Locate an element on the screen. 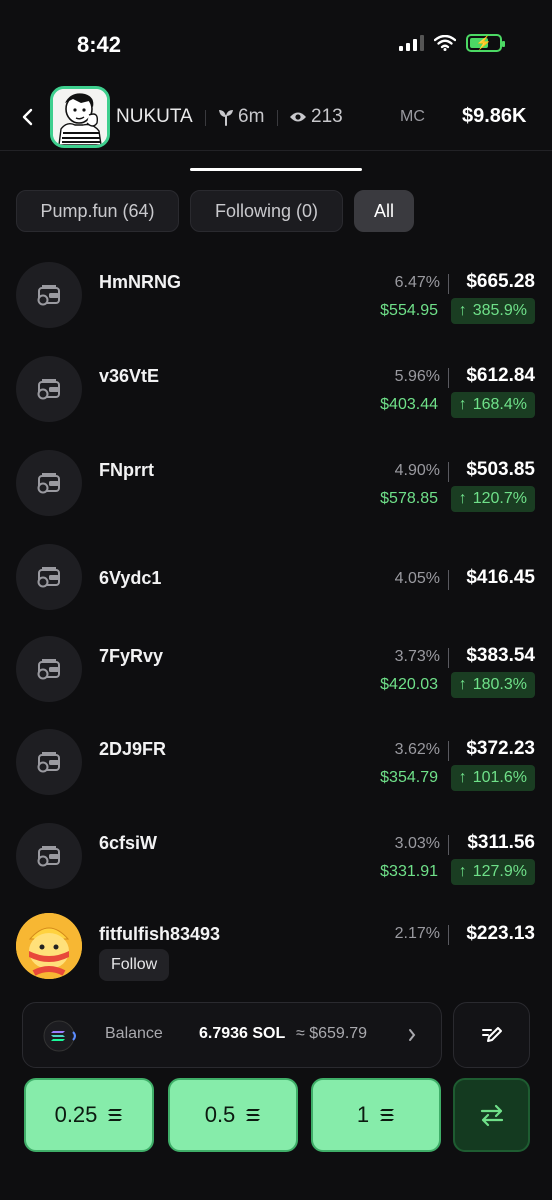 This screenshot has width=552, height=1200. holder-cost: $420.03 is located at coordinates (409, 684).